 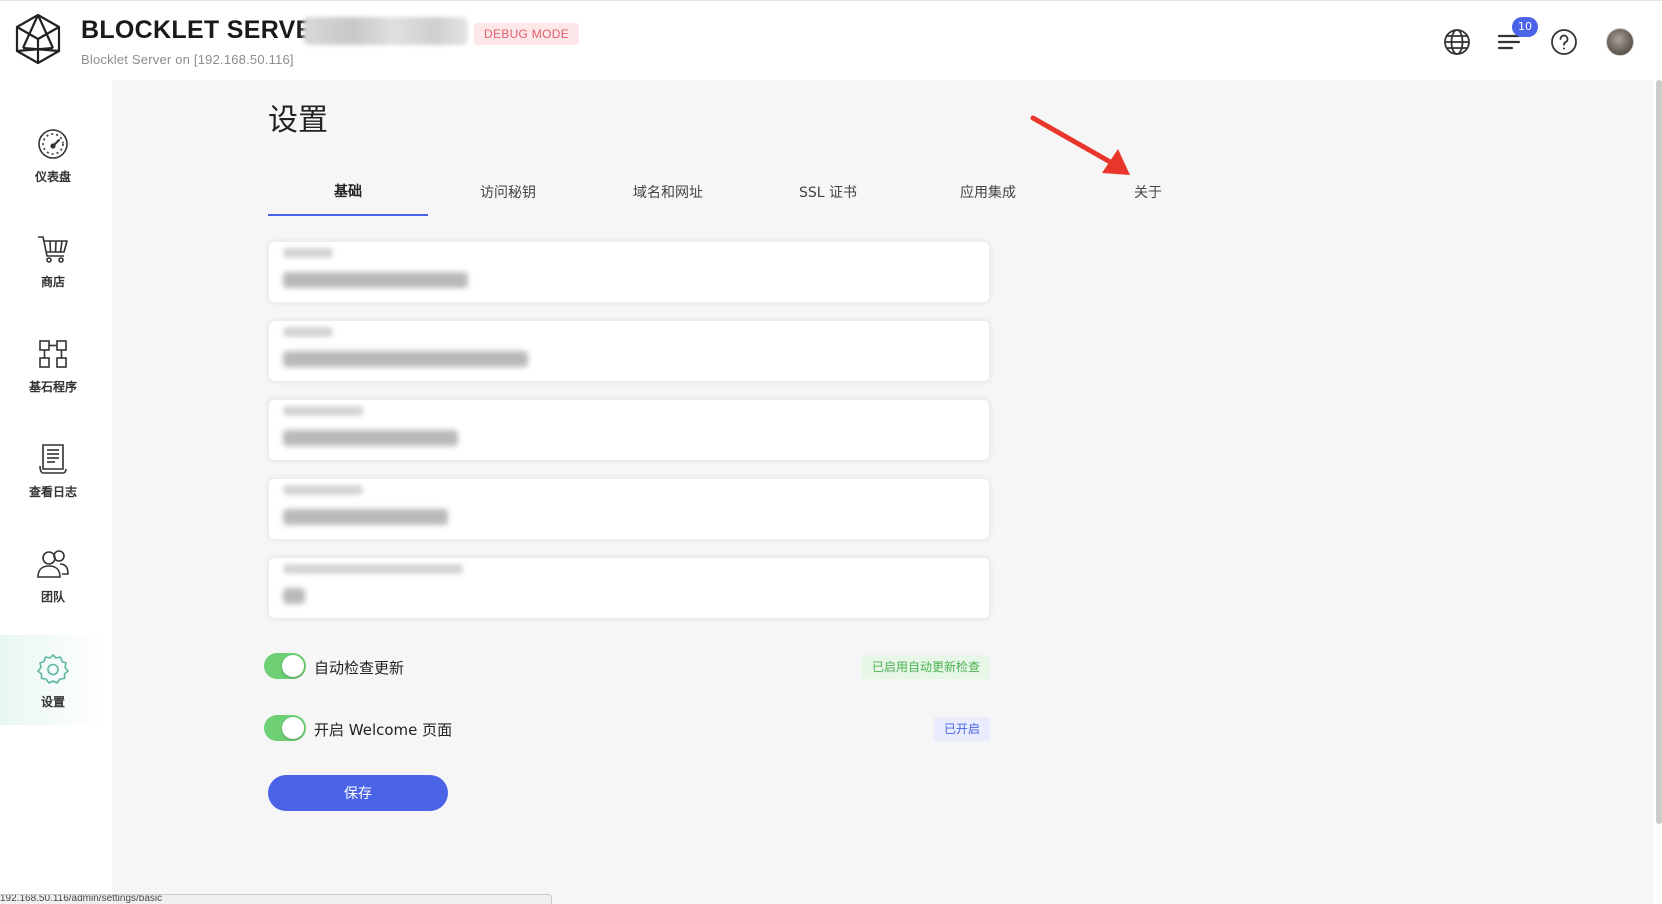 I want to click on browser-status-bar: 192.168.50.116/admin/settings/basic, so click(x=276, y=899).